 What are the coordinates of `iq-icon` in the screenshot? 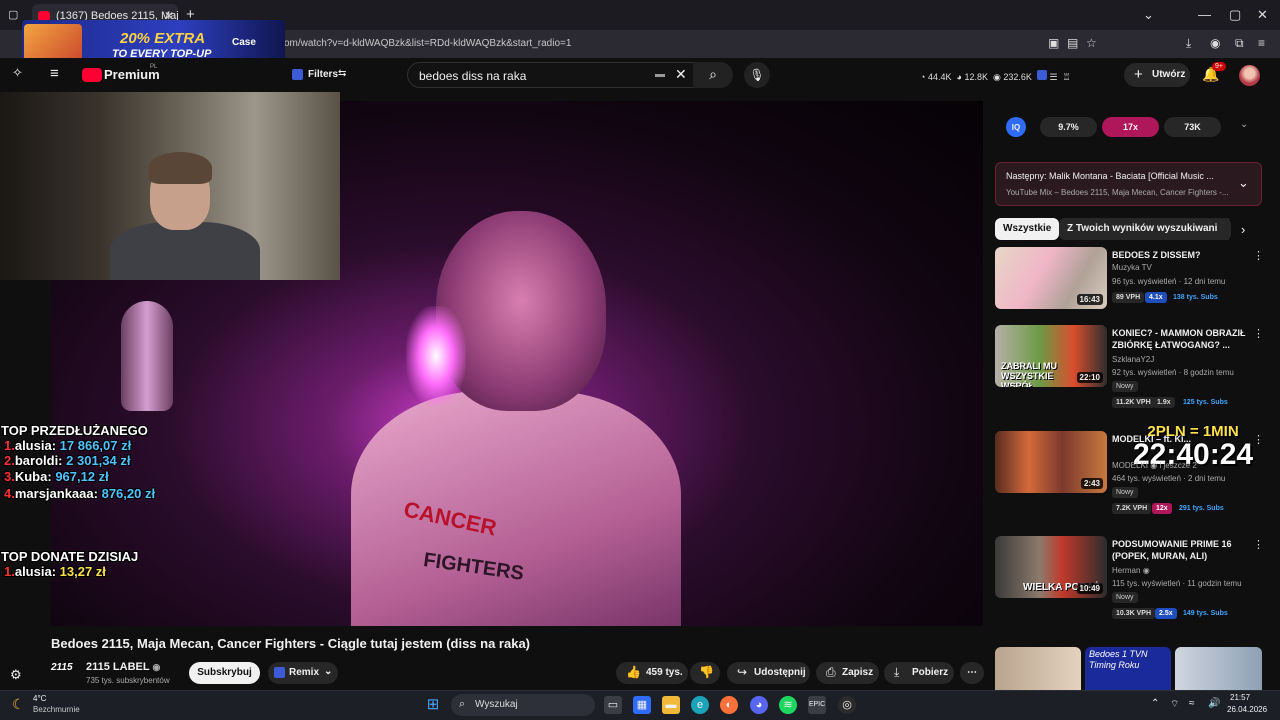 It's located at (1041, 75).